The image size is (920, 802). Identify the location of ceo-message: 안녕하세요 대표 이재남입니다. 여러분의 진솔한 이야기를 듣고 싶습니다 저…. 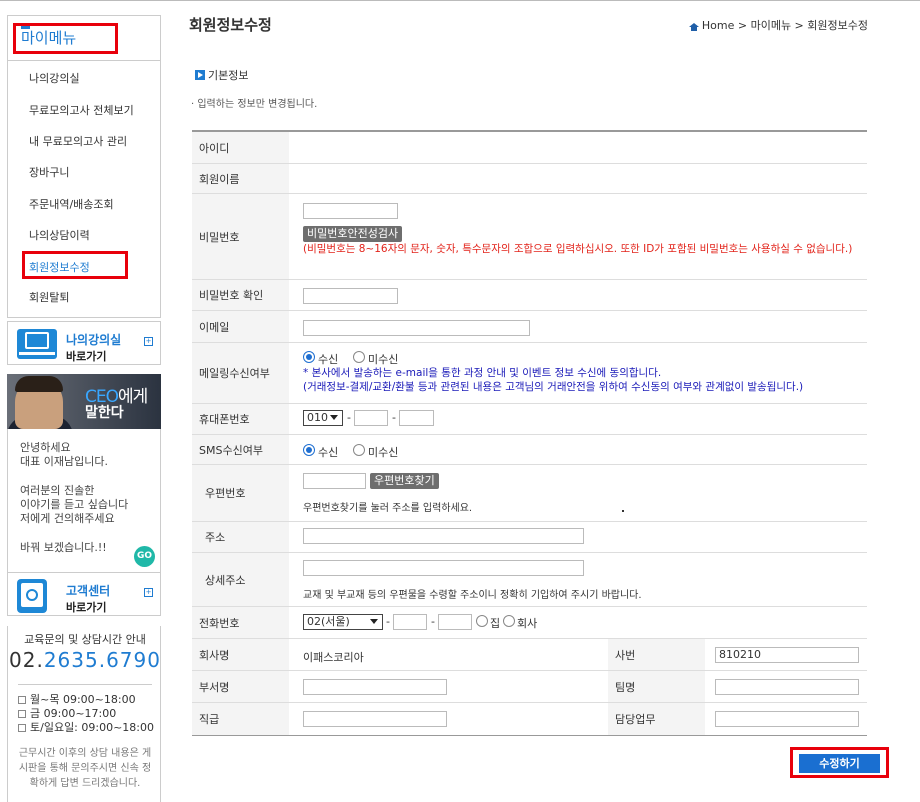
(84, 505).